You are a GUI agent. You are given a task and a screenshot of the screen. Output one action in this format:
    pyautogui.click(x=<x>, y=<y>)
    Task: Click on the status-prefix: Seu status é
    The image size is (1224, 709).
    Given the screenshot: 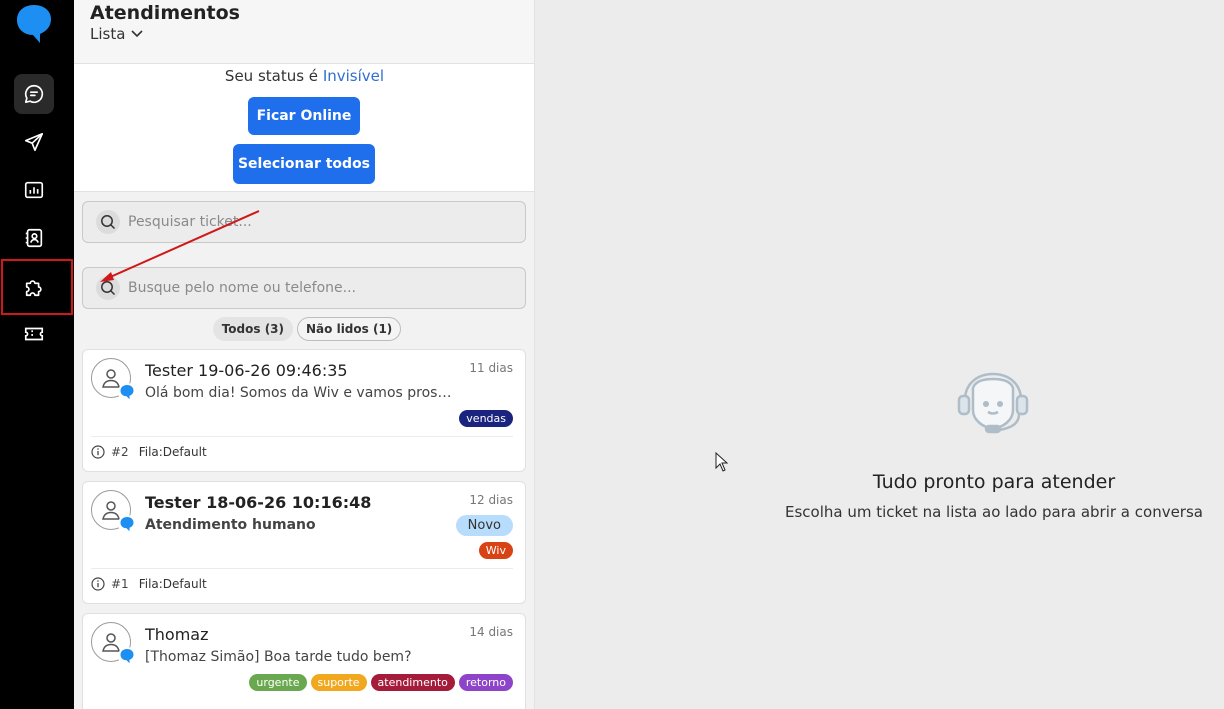 What is the action you would take?
    pyautogui.click(x=271, y=76)
    